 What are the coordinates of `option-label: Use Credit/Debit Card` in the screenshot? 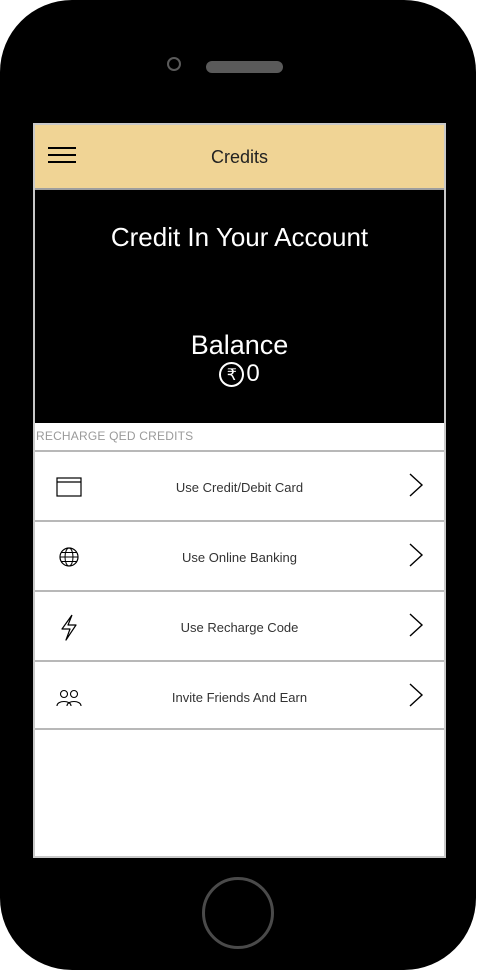 It's located at (239, 487).